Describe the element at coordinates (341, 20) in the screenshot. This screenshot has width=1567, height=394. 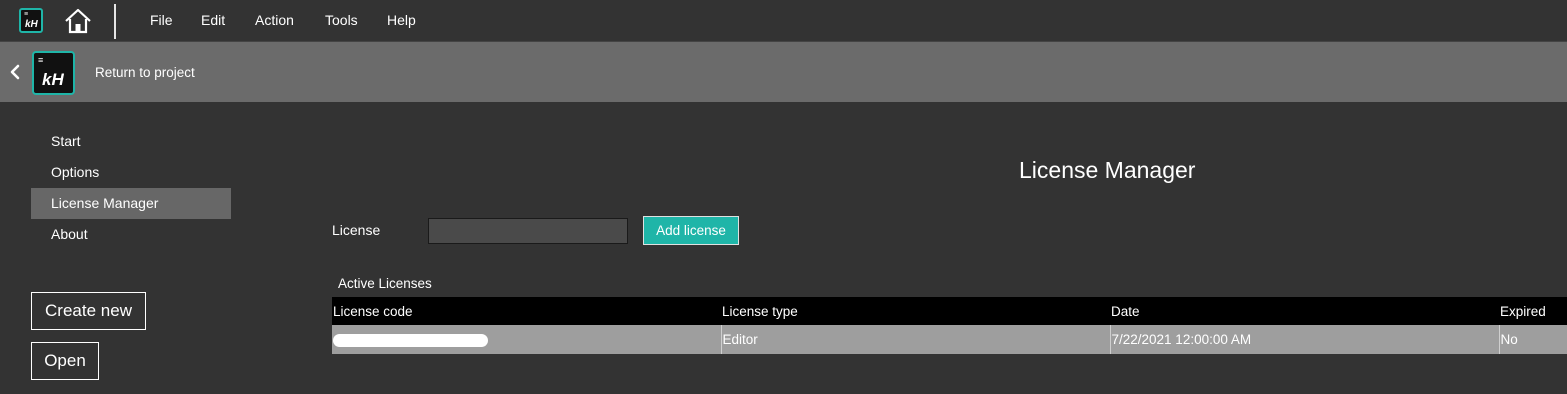
I see `menu-tools: Tools` at that location.